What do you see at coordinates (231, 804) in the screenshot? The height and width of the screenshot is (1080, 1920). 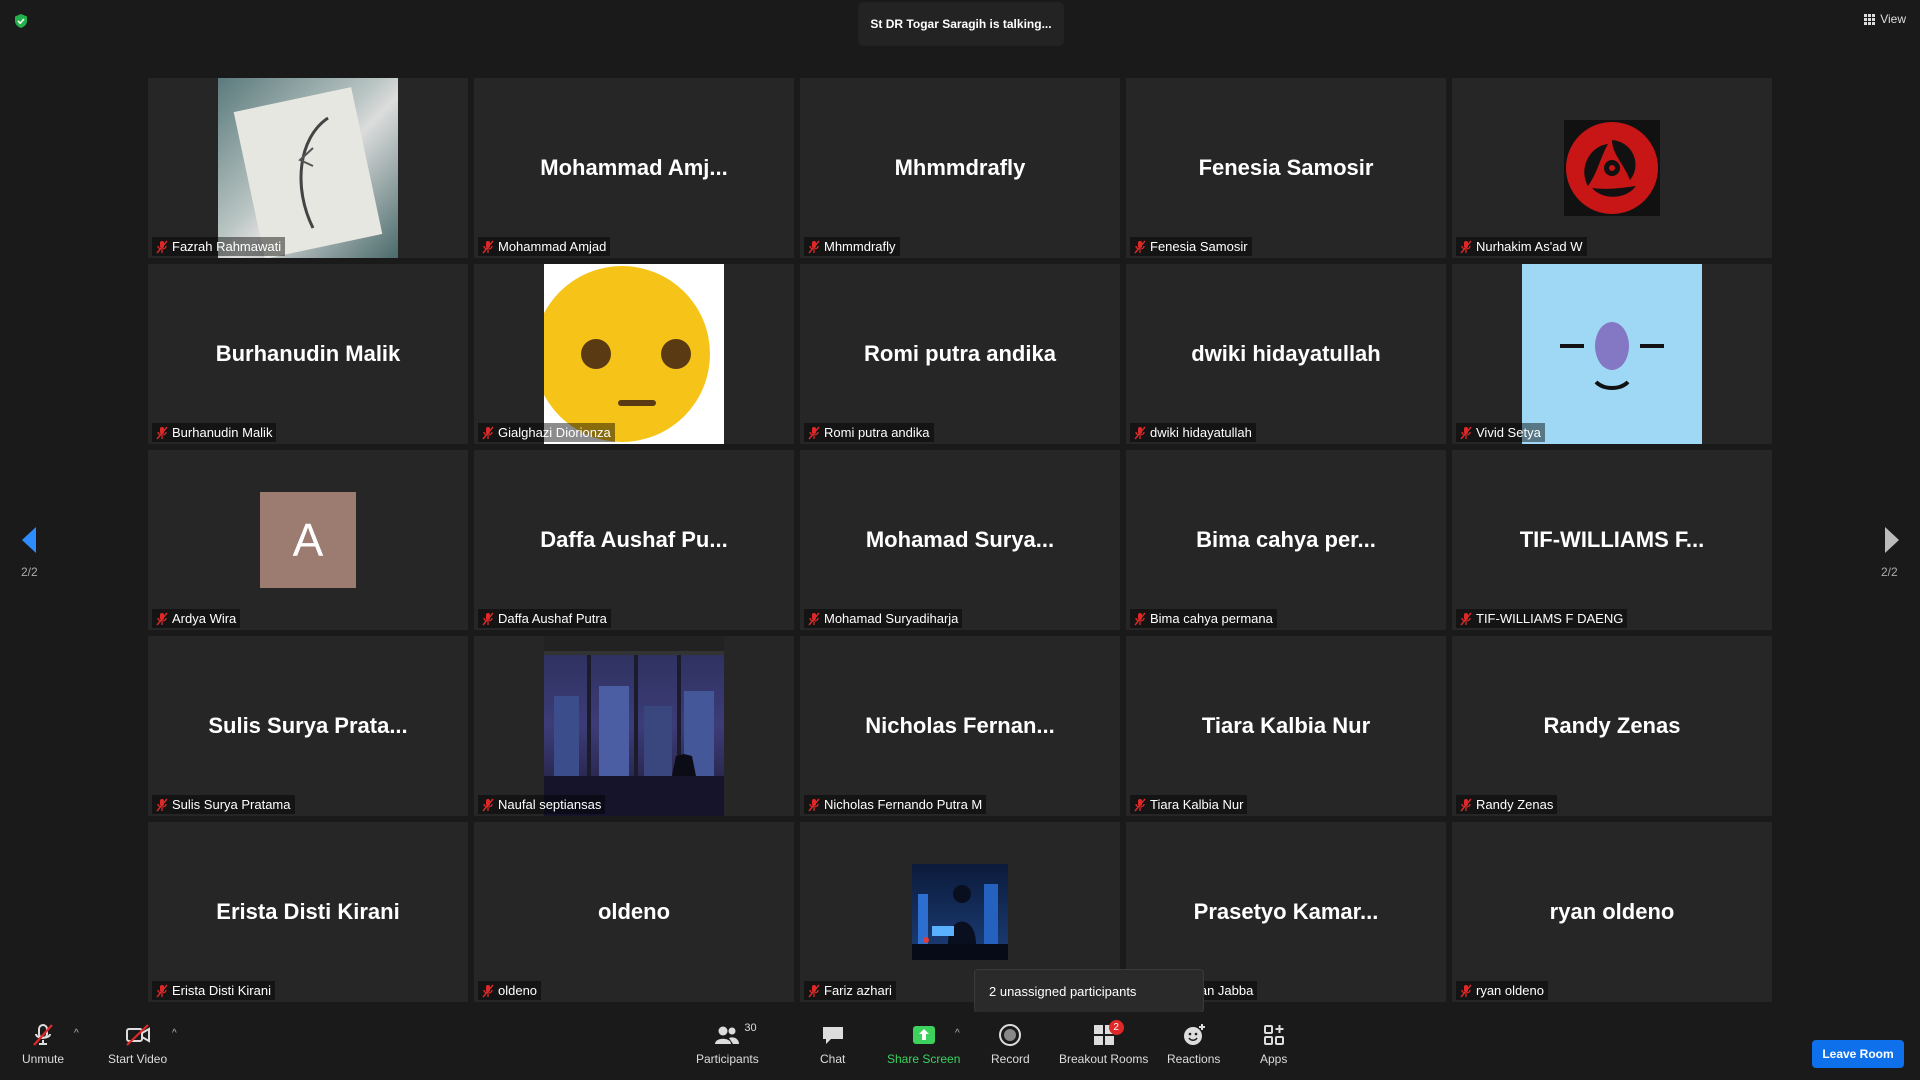 I see `participant-name: Sulis Surya Pratama` at bounding box center [231, 804].